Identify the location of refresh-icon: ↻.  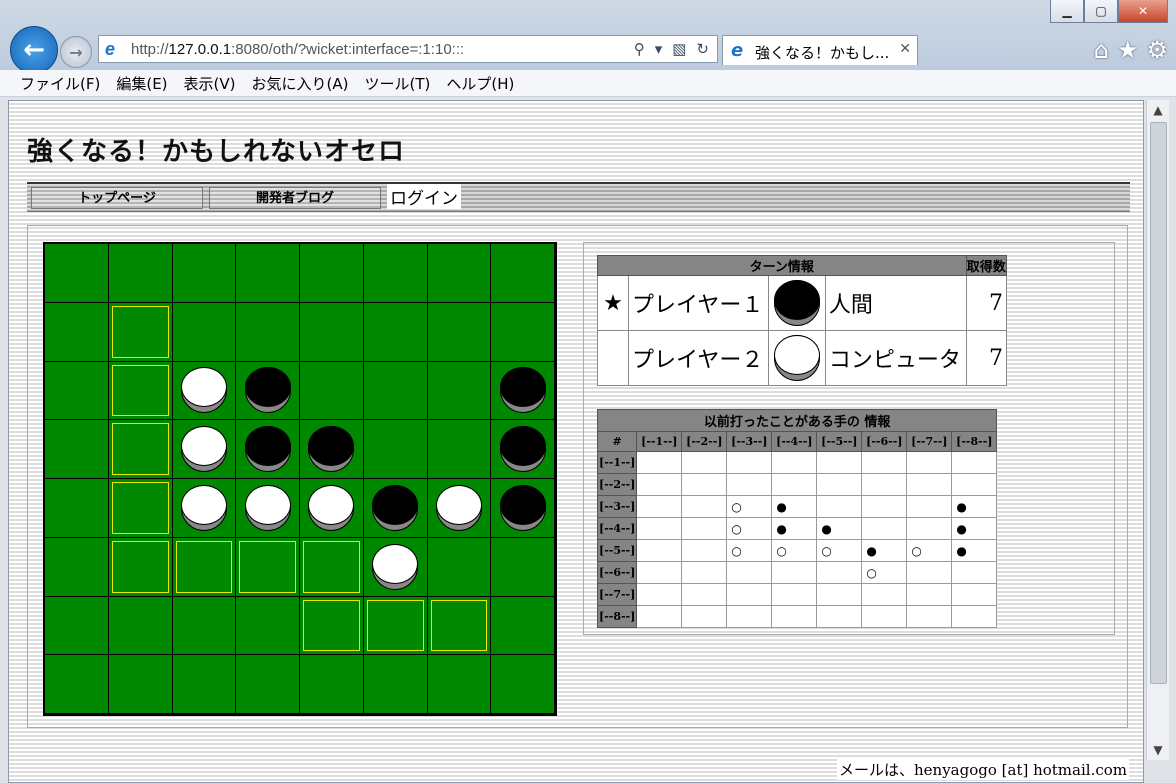
(702, 49).